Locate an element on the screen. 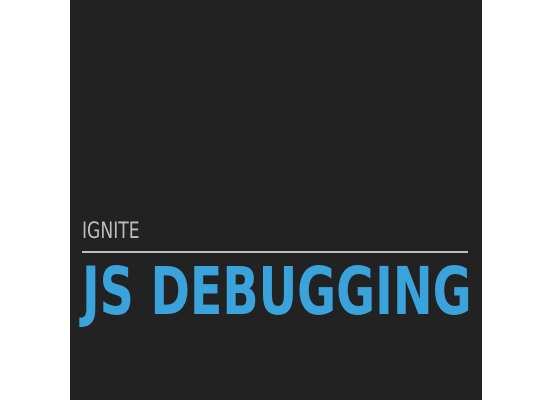 Image resolution: width=550 pixels, height=400 pixels. slide-title: JS DEBUGGING is located at coordinates (277, 291).